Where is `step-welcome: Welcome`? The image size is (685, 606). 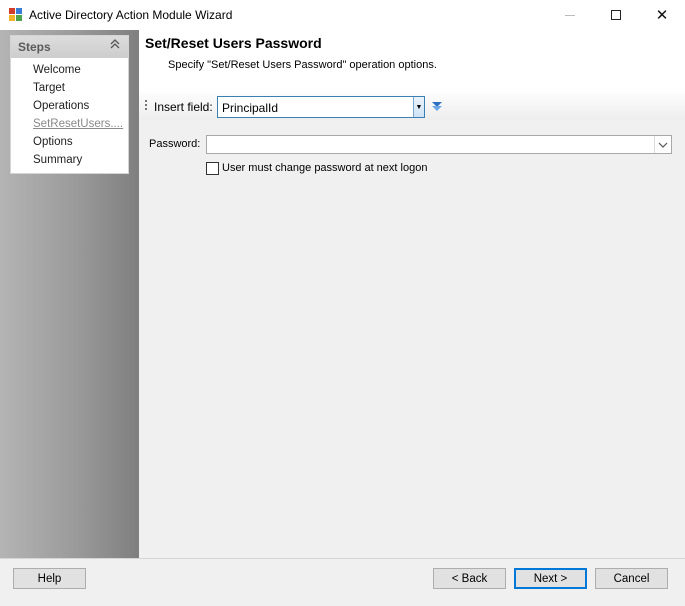
step-welcome: Welcome is located at coordinates (57, 70).